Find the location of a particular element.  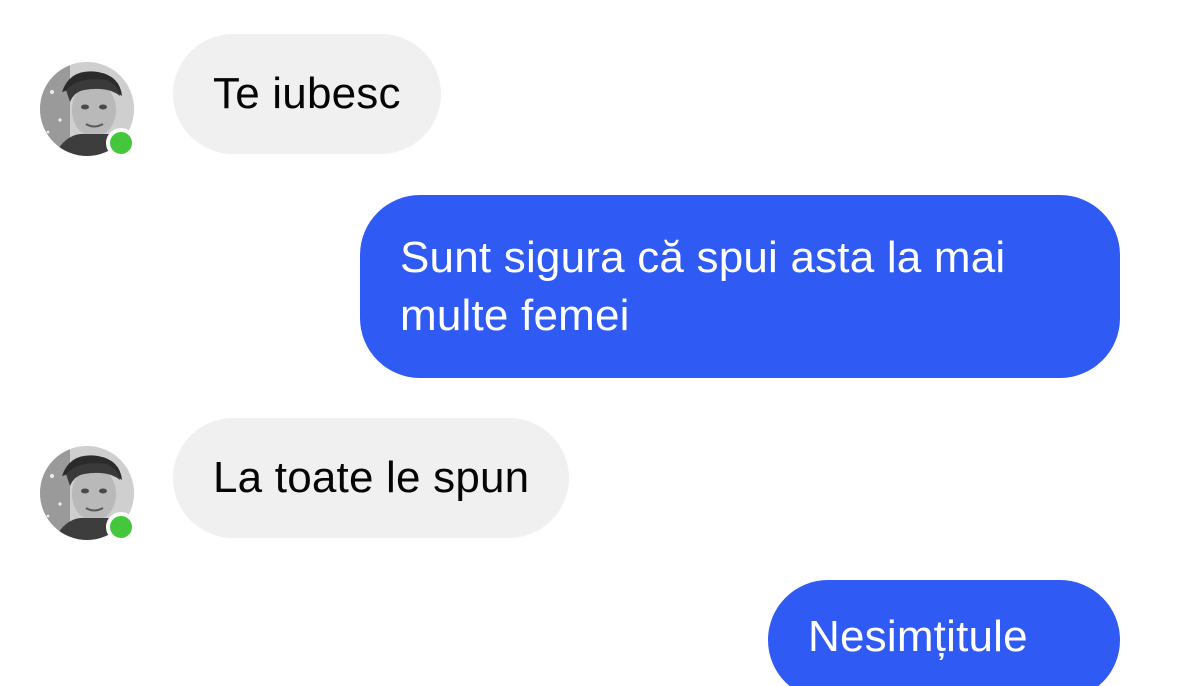

message-text: Nesimțitule is located at coordinates (918, 636).